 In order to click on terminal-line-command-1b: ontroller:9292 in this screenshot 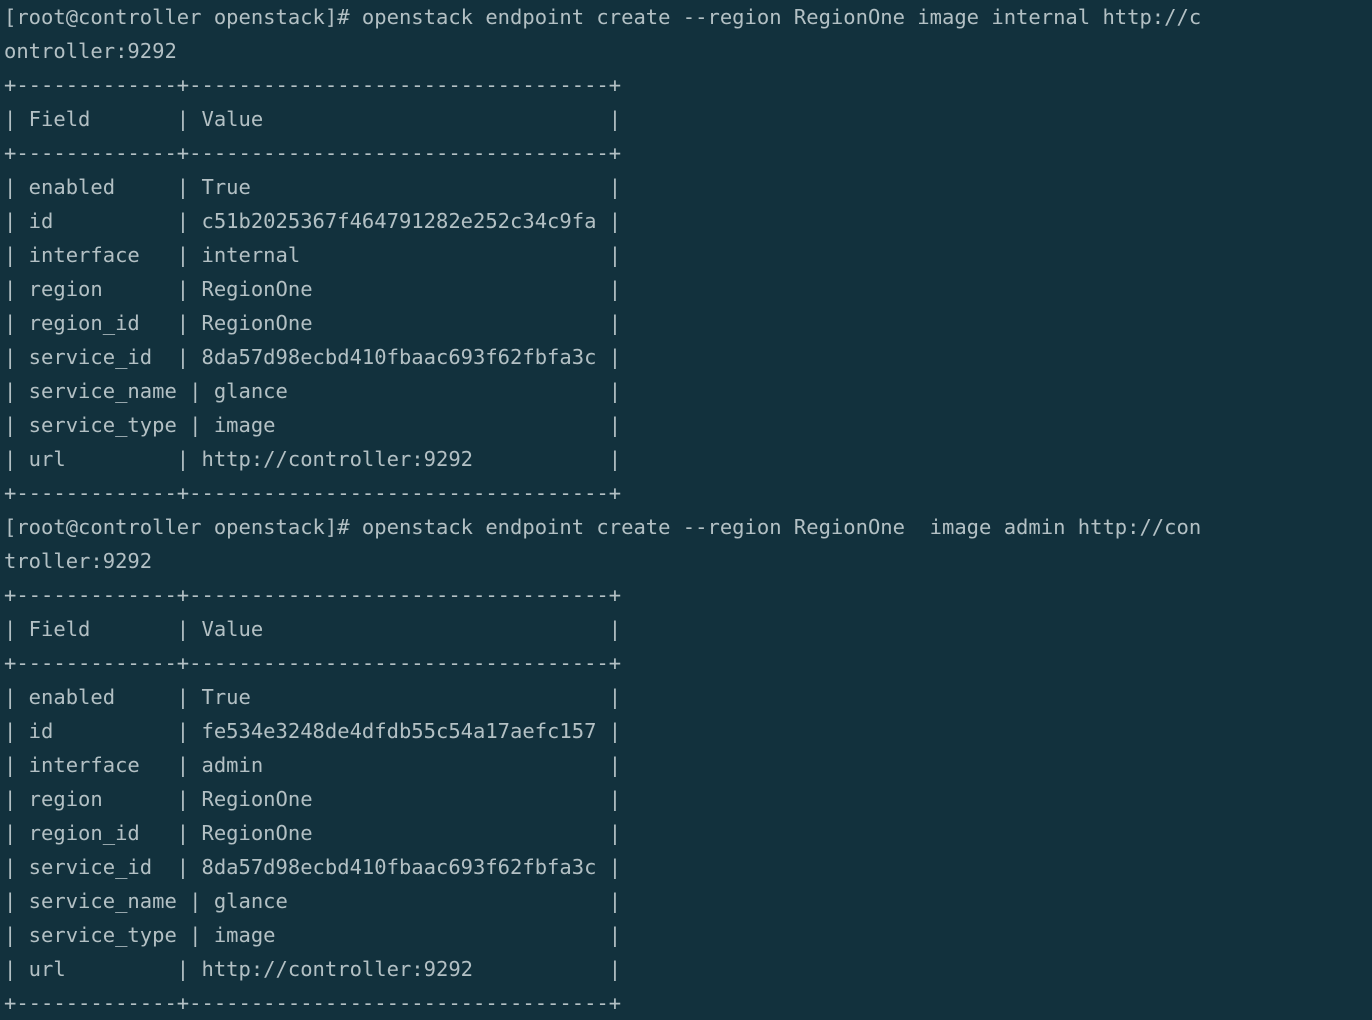, I will do `click(90, 51)`.